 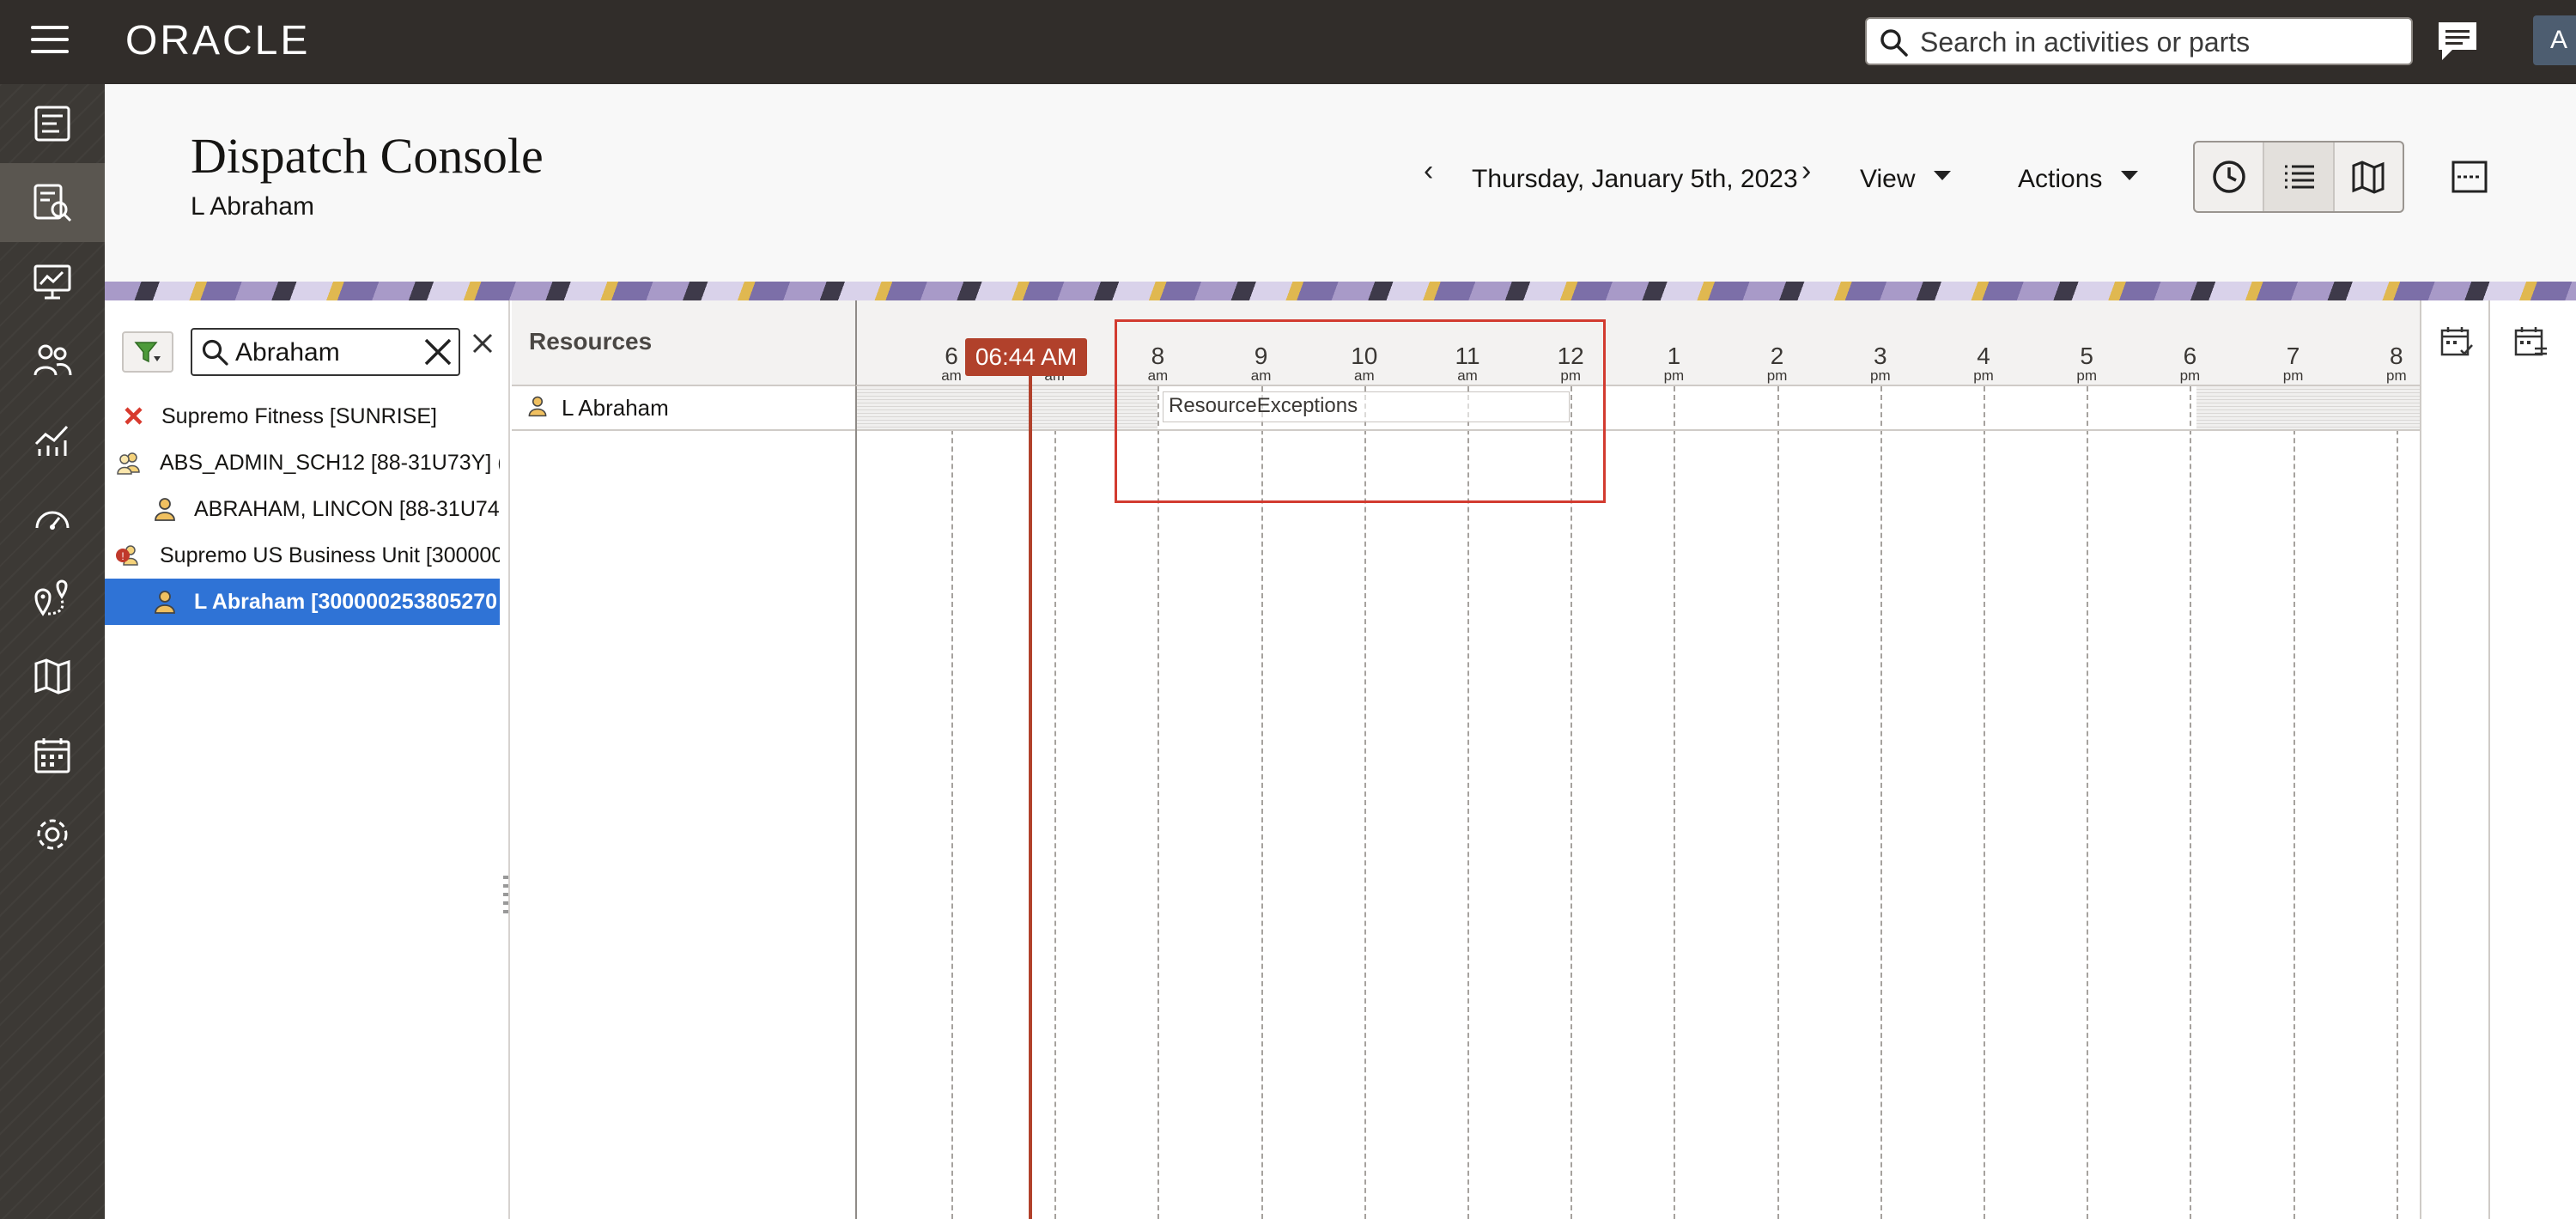 I want to click on non-working-time-shade, so click(x=2309, y=408).